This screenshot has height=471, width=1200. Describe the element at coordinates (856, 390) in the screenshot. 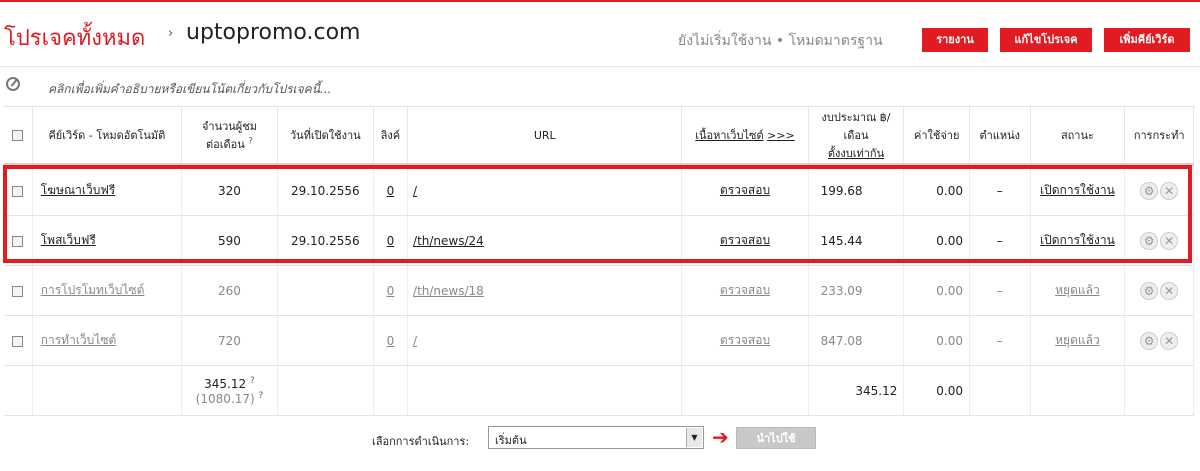

I see `summary-budget: 345.12` at that location.